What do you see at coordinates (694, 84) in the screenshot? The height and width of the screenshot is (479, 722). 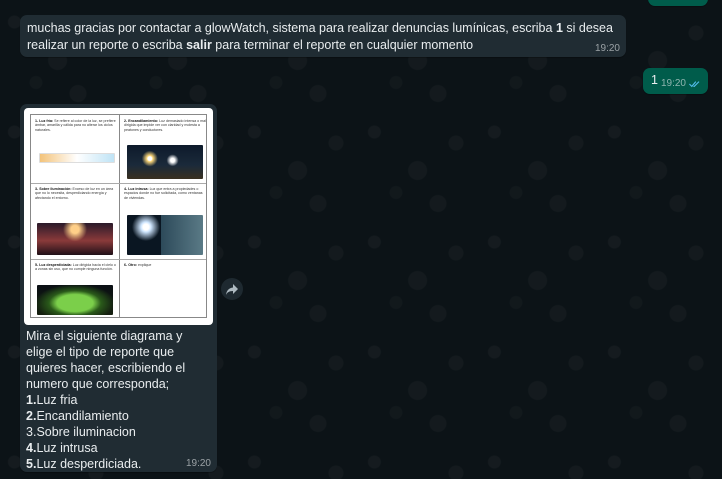 I see `double-check-icon` at bounding box center [694, 84].